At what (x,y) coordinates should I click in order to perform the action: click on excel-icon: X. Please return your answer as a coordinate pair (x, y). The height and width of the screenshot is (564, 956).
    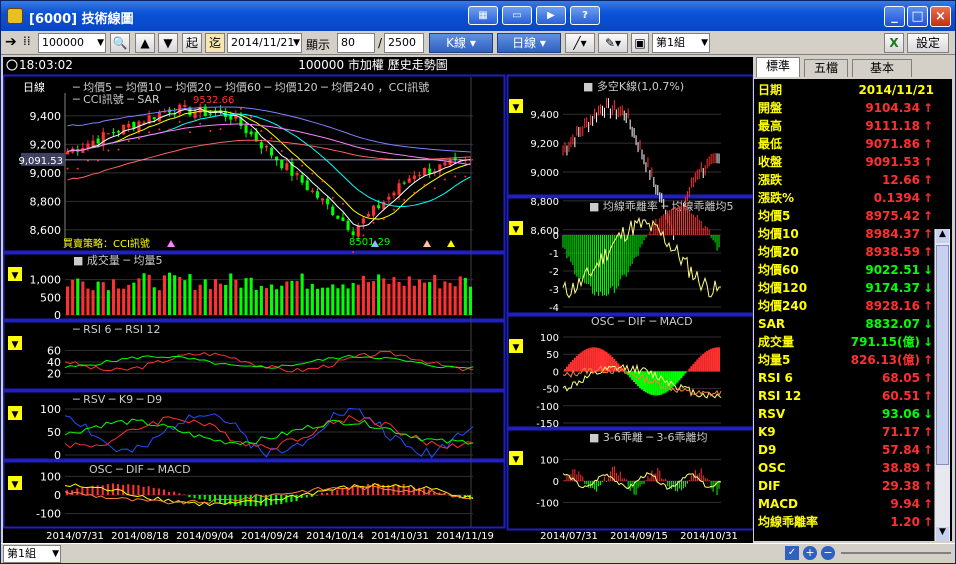
    Looking at the image, I should click on (894, 43).